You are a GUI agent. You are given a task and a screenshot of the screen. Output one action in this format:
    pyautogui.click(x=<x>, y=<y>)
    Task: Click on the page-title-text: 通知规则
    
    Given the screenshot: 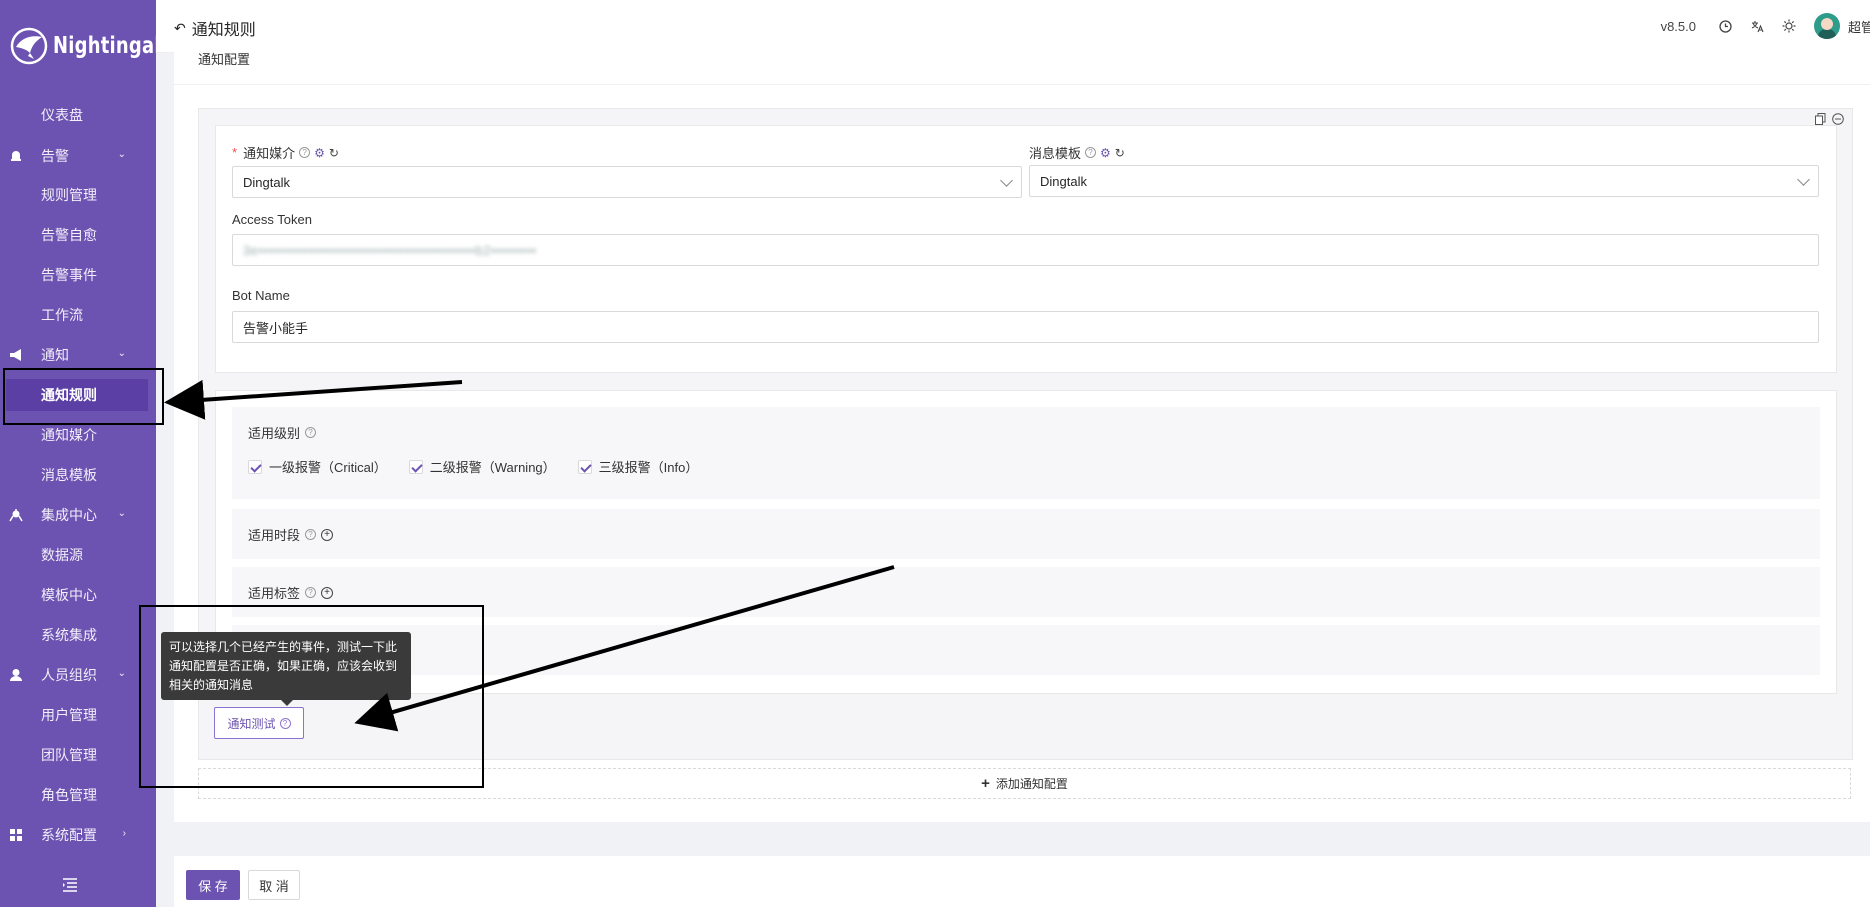 What is the action you would take?
    pyautogui.click(x=223, y=30)
    